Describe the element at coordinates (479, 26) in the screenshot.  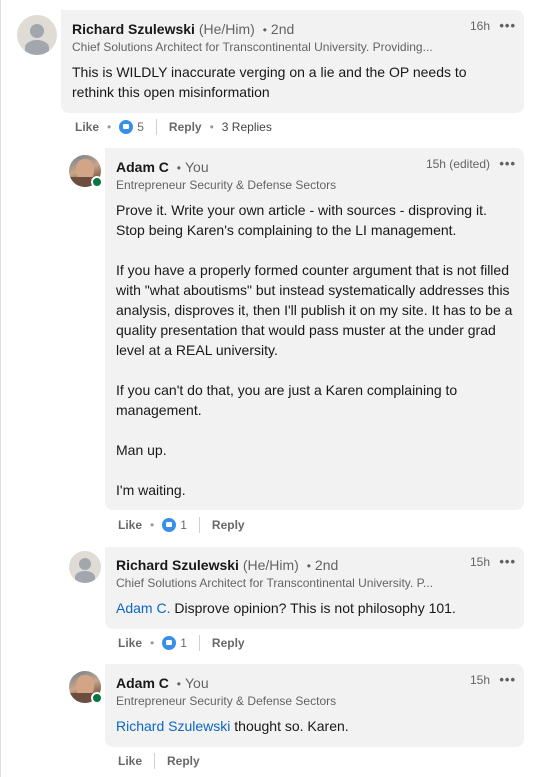
I see `timestamp: 16h` at that location.